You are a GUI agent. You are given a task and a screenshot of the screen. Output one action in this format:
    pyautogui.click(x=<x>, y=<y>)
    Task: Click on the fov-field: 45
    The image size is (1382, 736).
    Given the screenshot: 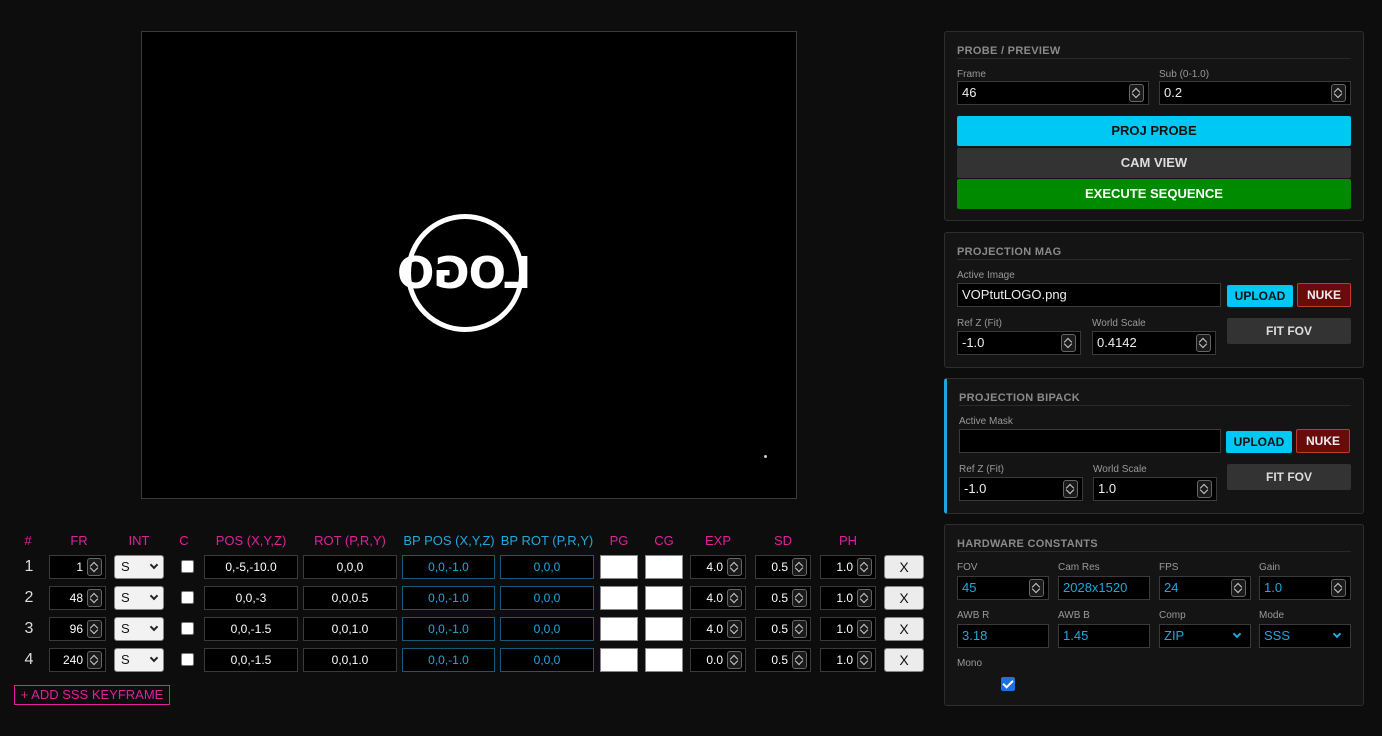 What is the action you would take?
    pyautogui.click(x=1003, y=588)
    